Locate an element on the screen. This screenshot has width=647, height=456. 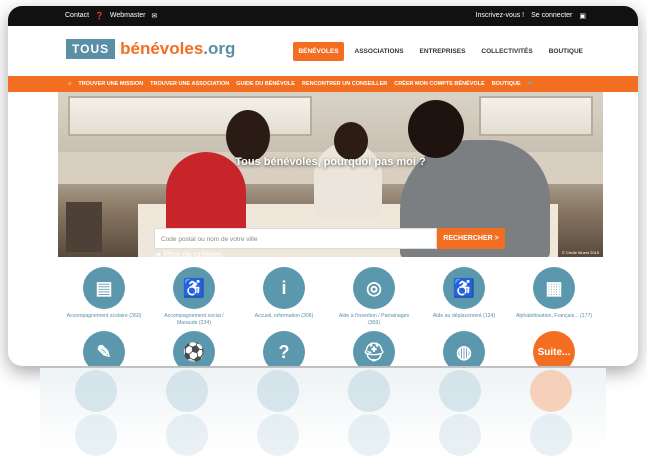
category-social: ♿ Accompagnement social / Maraude (234) is located at coordinates (194, 296).